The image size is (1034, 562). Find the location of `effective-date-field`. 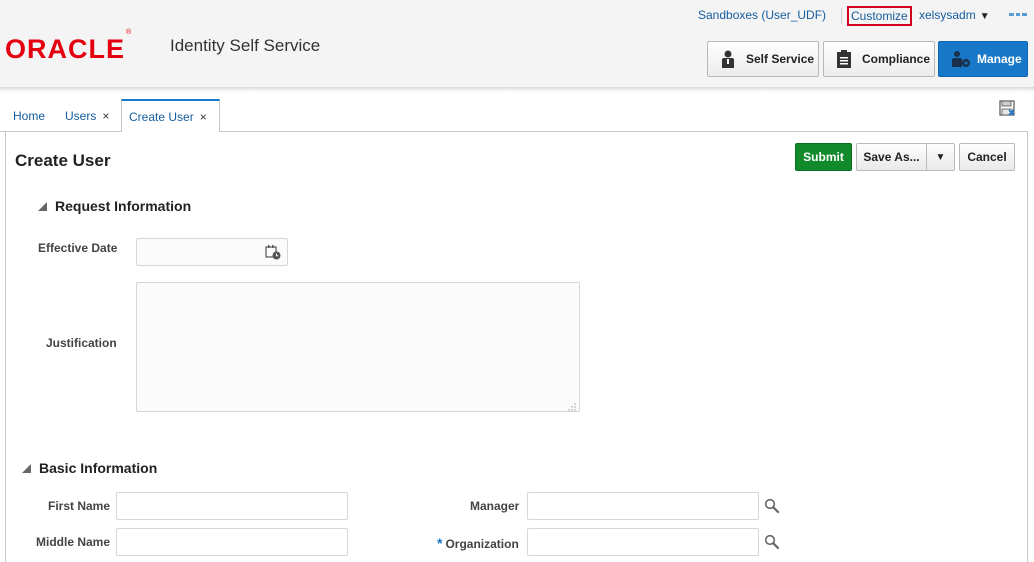

effective-date-field is located at coordinates (212, 252).